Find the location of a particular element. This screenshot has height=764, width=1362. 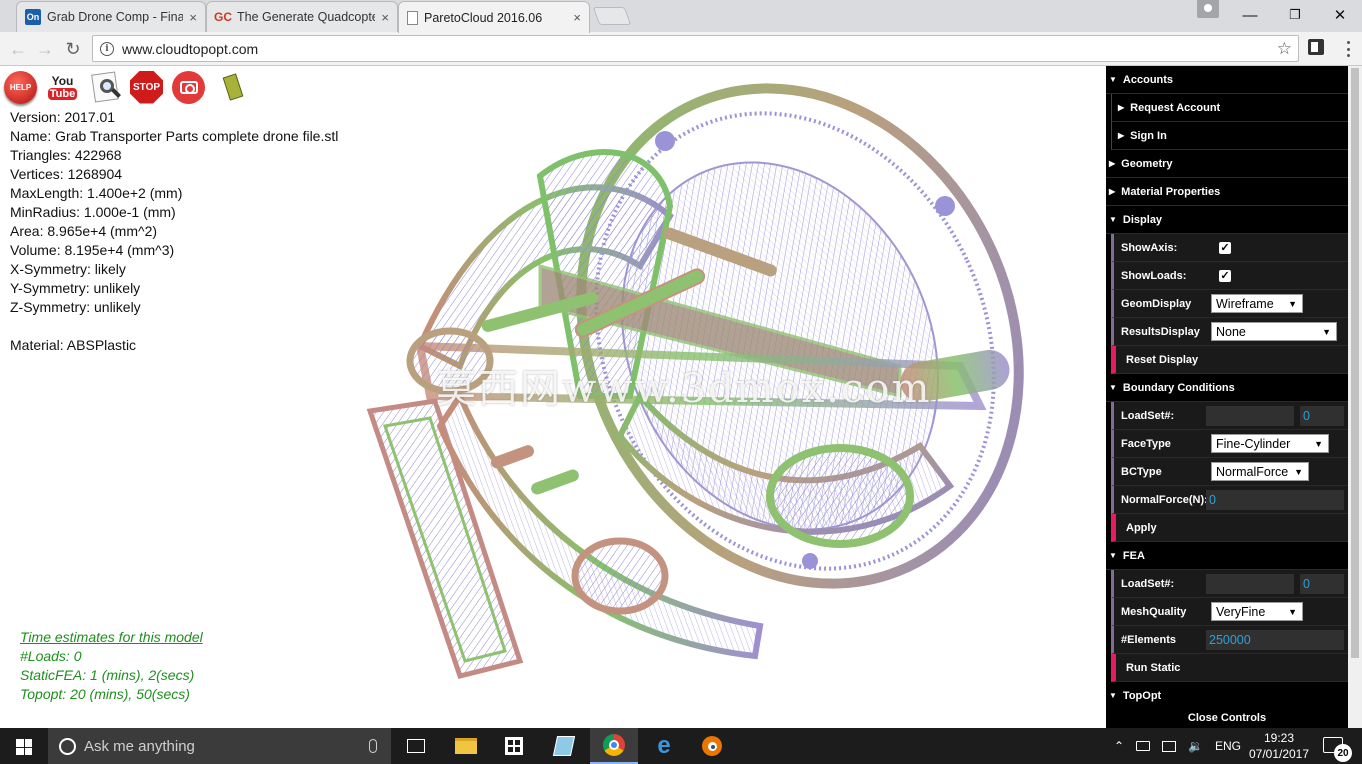

url-text: www.cloudtopopt.com is located at coordinates (699, 49).